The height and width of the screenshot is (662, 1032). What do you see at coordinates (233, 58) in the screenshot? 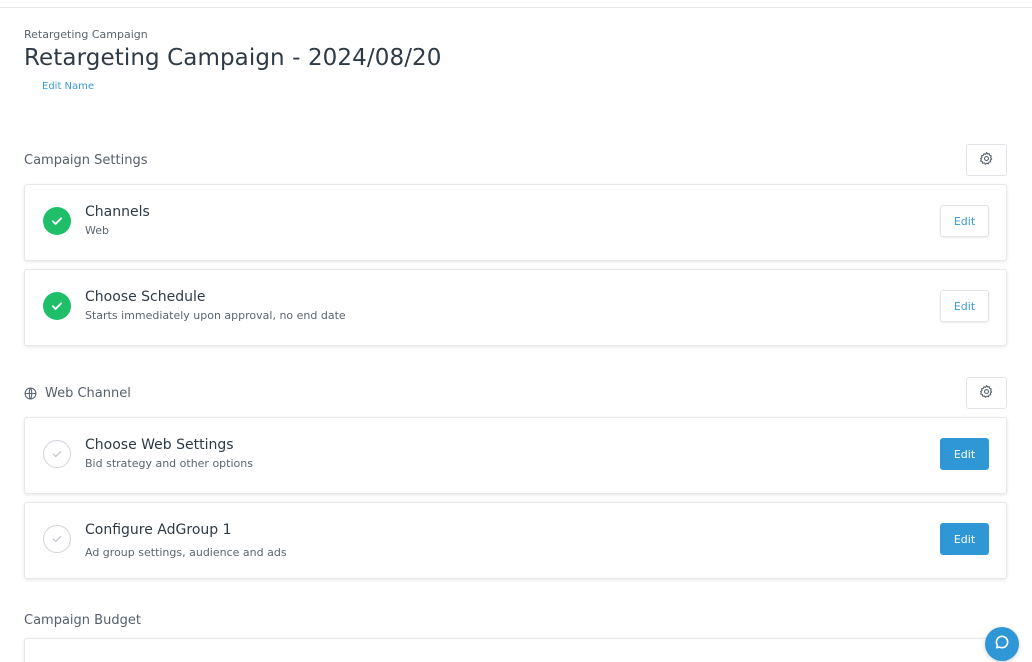
I see `page-title: Retargeting Campaign - 2024/08/20` at bounding box center [233, 58].